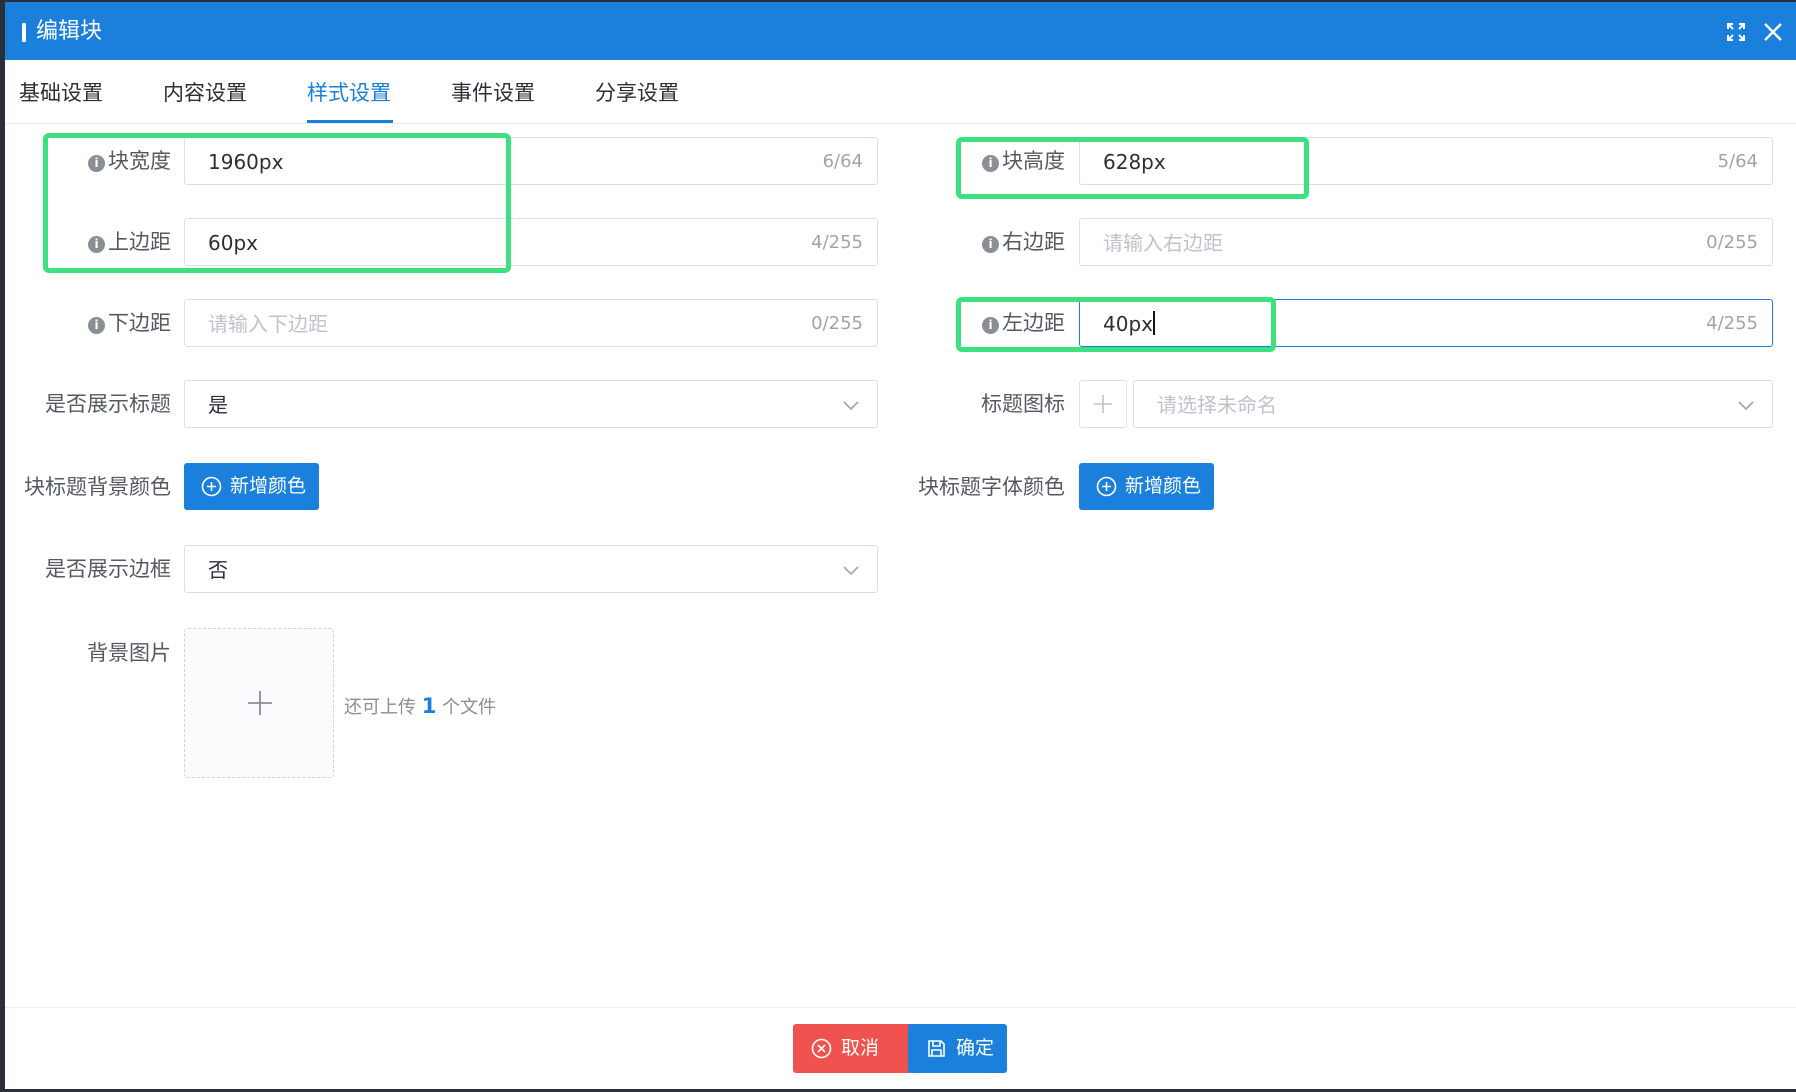 The image size is (1796, 1092). What do you see at coordinates (1426, 323) in the screenshot?
I see `margin-left-input: 40px 4/255` at bounding box center [1426, 323].